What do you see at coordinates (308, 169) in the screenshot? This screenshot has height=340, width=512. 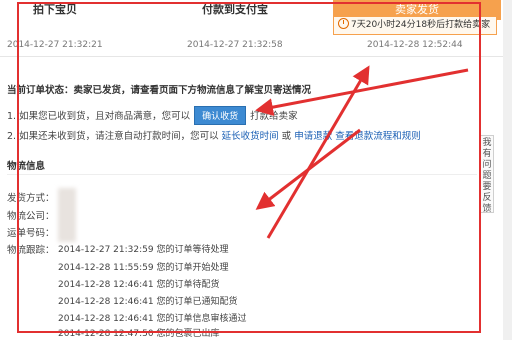 I see `arrow-to-logistics` at bounding box center [308, 169].